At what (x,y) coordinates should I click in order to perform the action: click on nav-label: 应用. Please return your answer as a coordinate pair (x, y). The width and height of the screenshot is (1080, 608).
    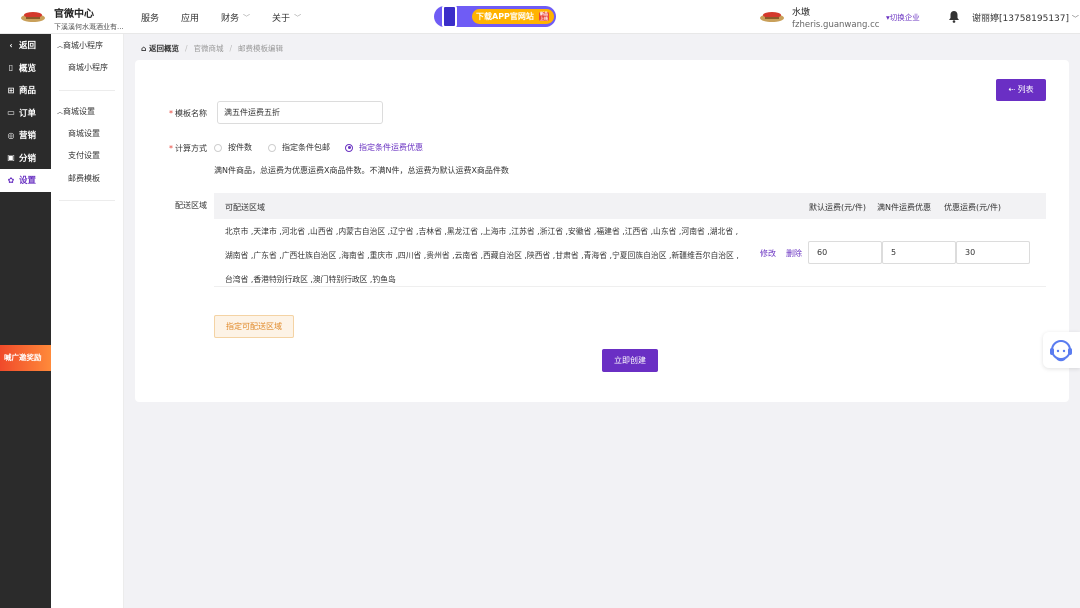
    Looking at the image, I should click on (190, 19).